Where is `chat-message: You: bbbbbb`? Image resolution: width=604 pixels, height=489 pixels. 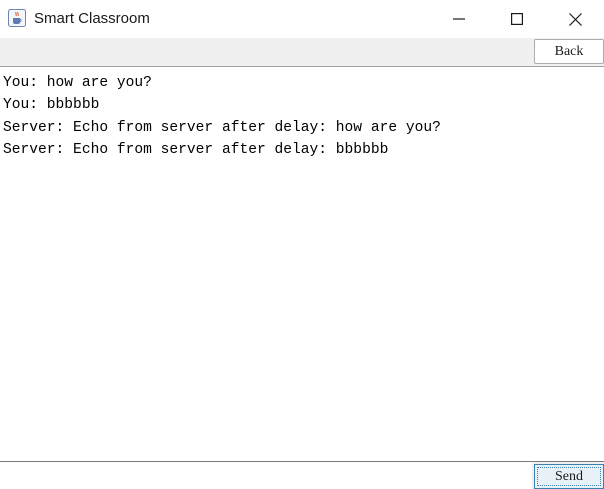 chat-message: You: bbbbbb is located at coordinates (51, 105).